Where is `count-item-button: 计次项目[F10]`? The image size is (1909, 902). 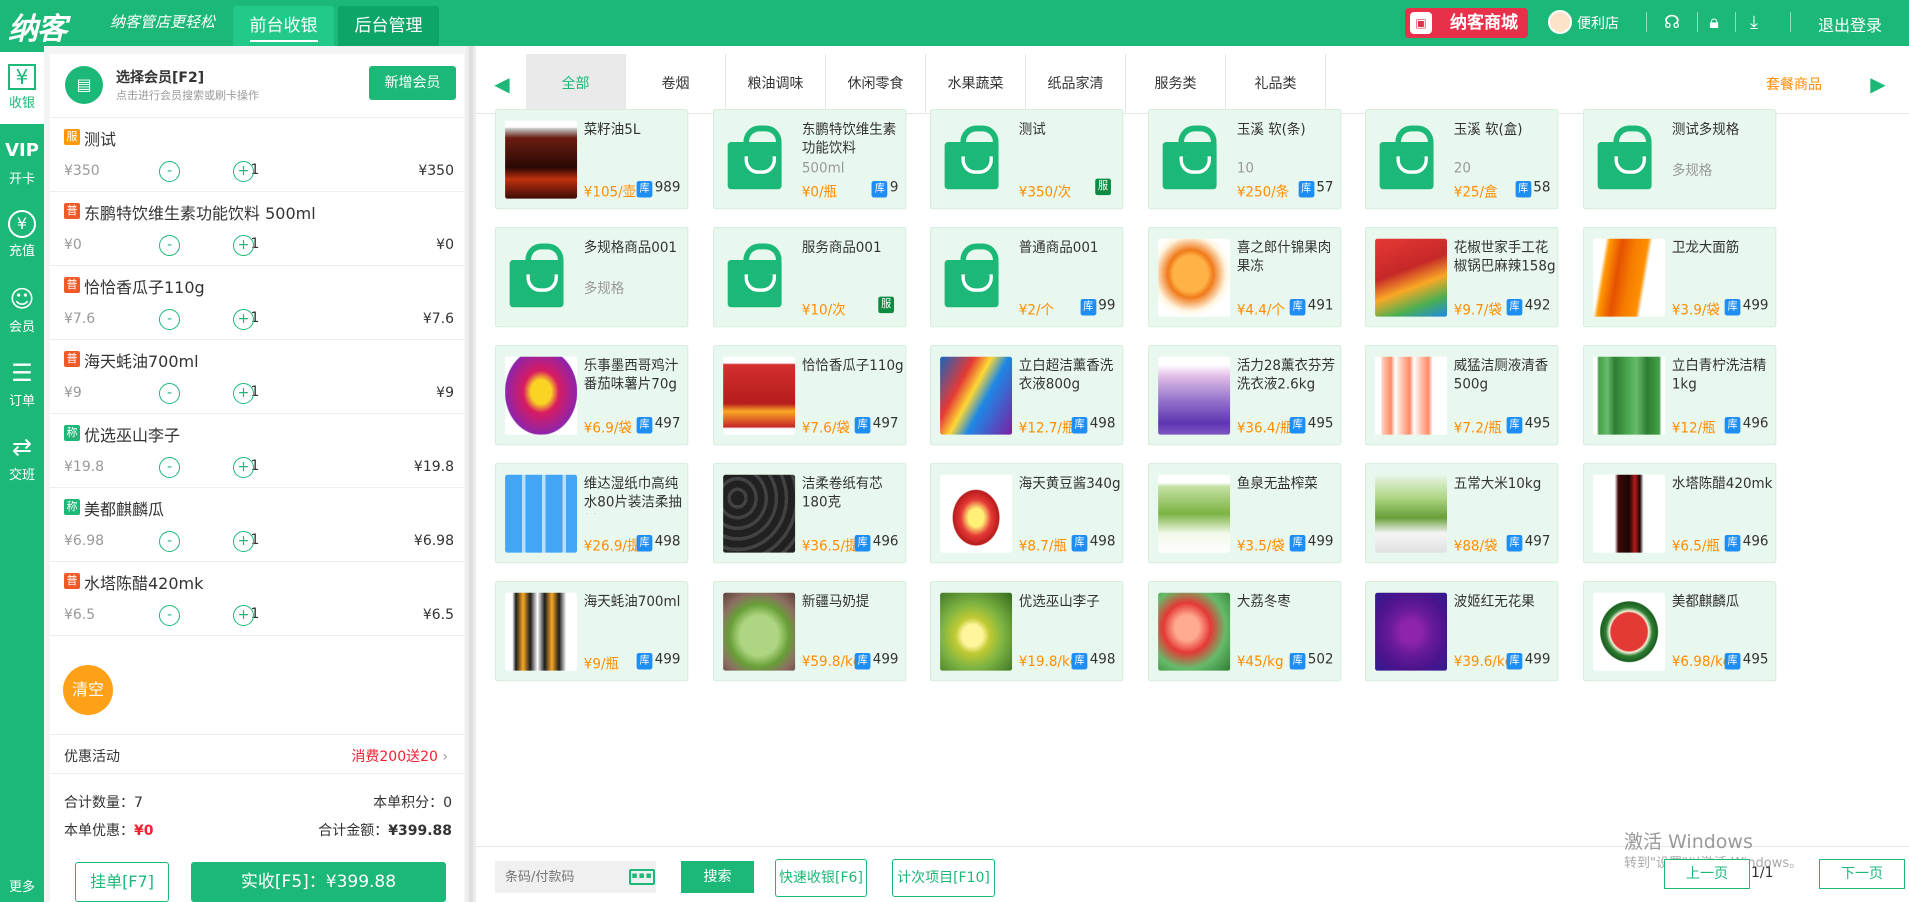
count-item-button: 计次项目[F10] is located at coordinates (943, 878).